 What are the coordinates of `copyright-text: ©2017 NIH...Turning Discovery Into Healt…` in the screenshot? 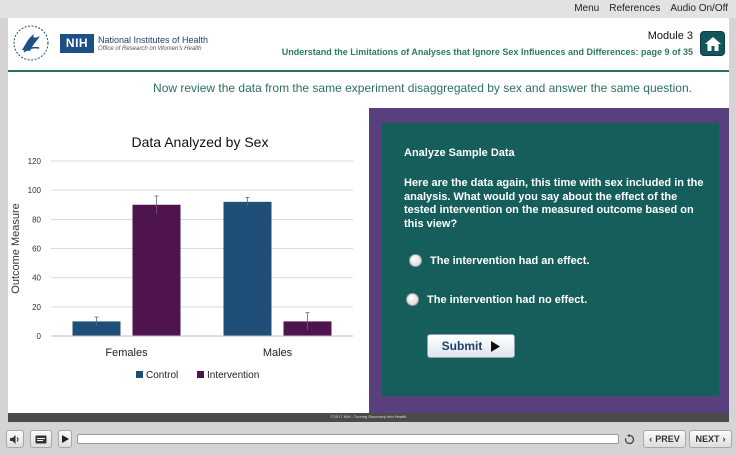 It's located at (368, 416).